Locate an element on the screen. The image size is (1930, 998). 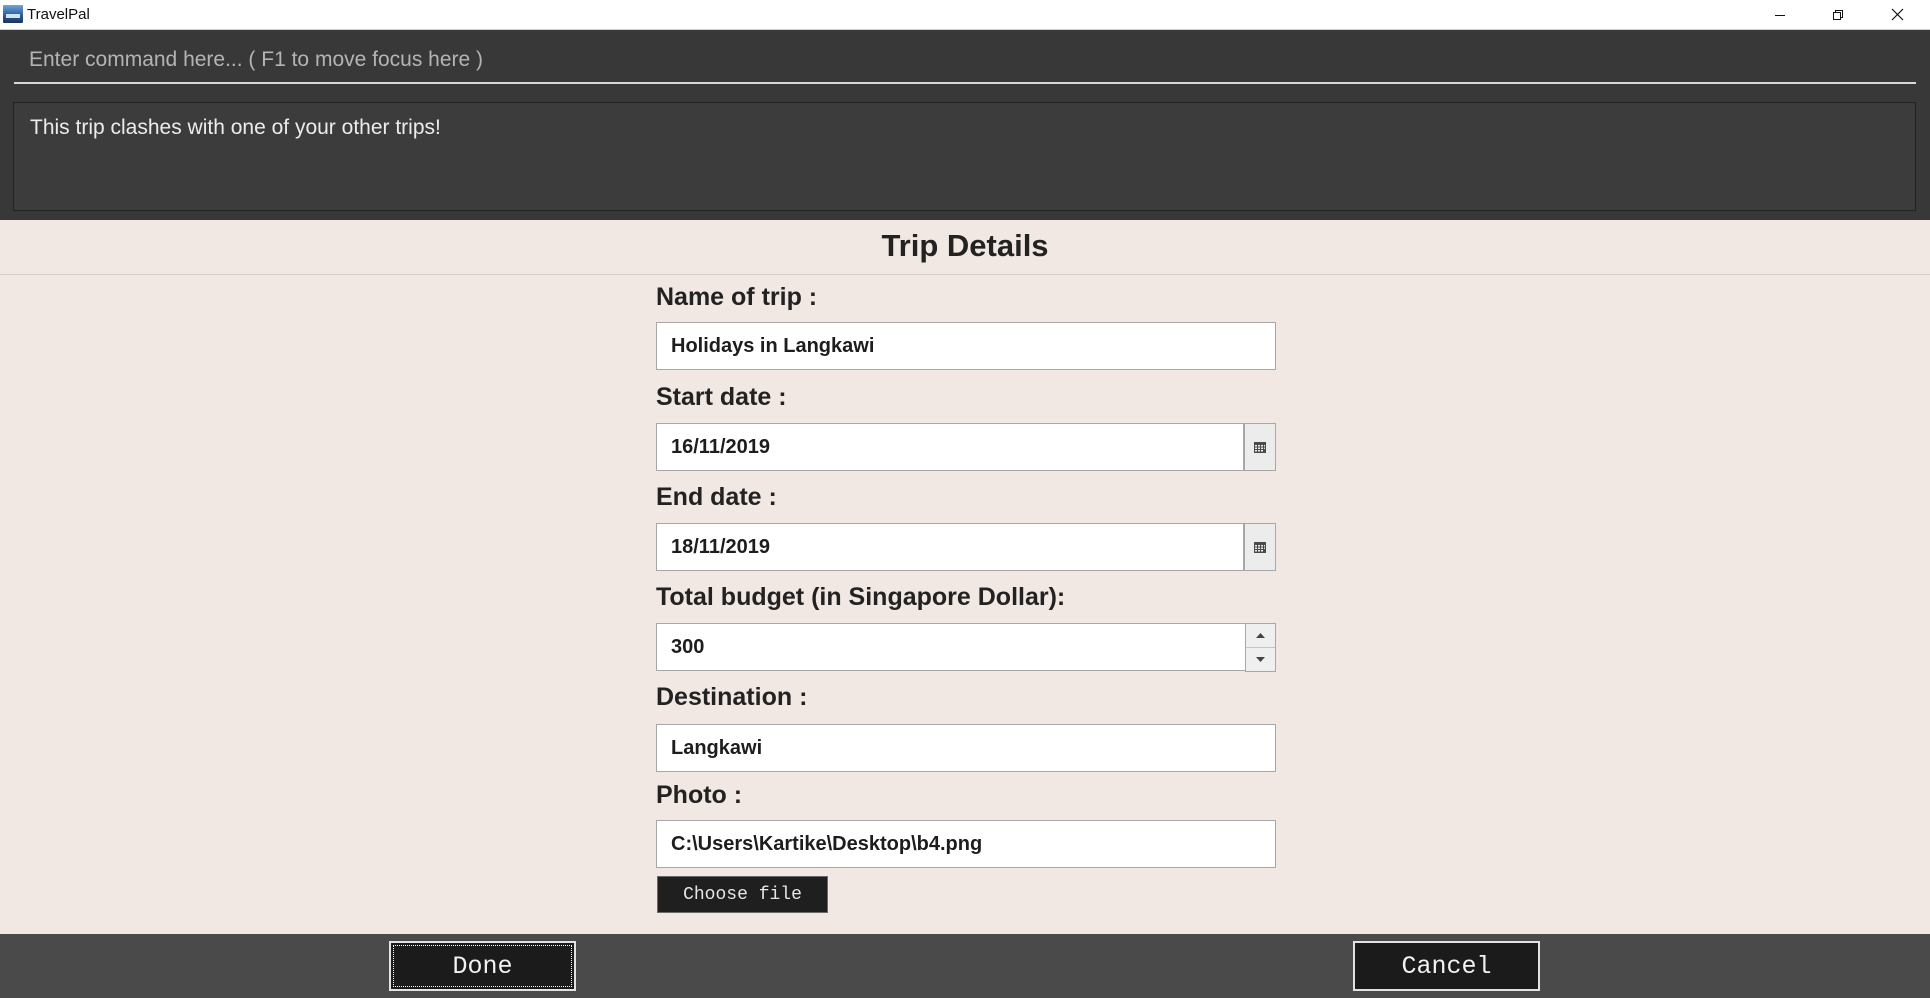
choose-file-button: Choose file is located at coordinates (742, 894).